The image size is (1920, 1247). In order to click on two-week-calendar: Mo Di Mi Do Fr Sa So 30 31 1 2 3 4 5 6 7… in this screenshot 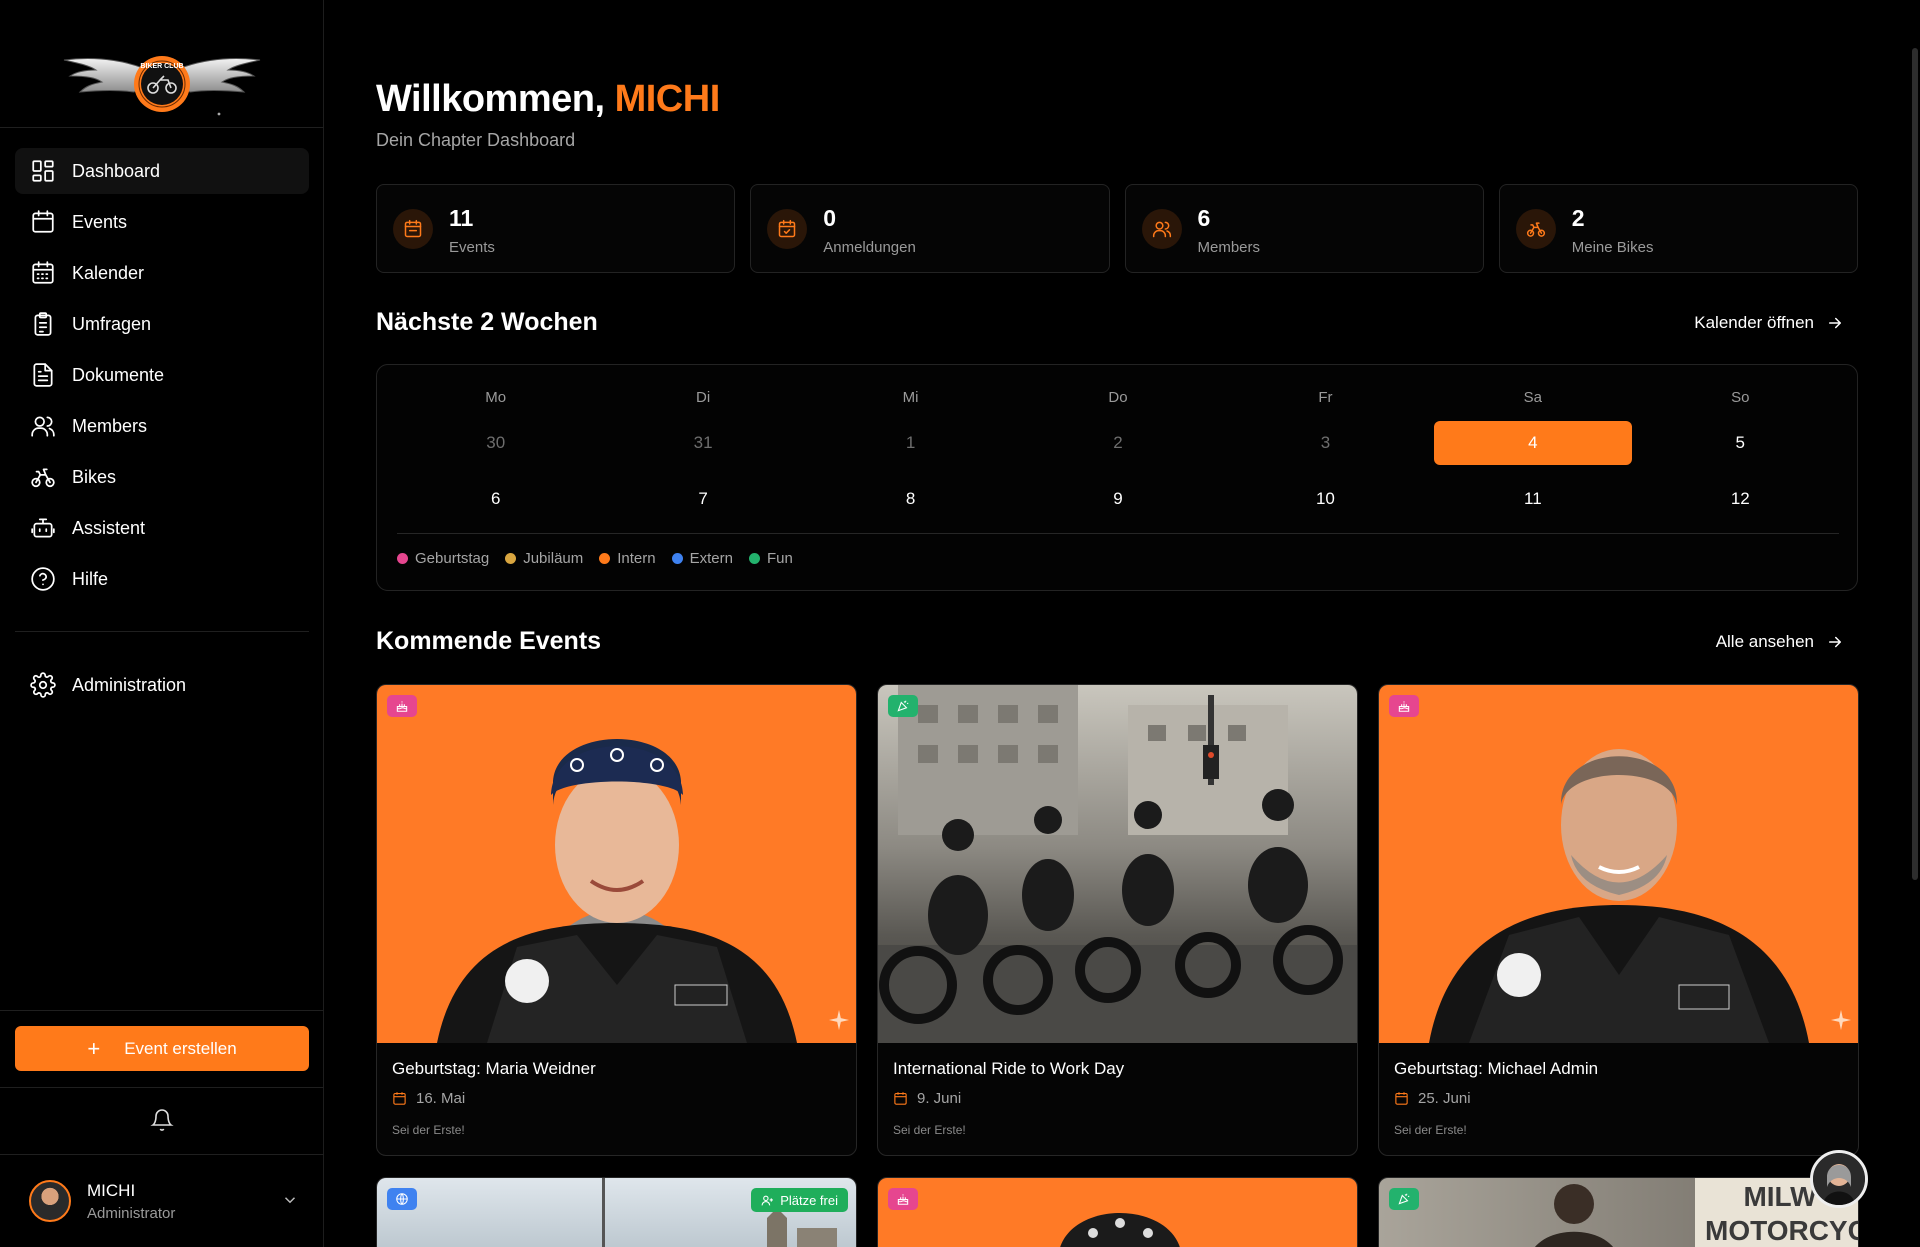, I will do `click(1117, 477)`.